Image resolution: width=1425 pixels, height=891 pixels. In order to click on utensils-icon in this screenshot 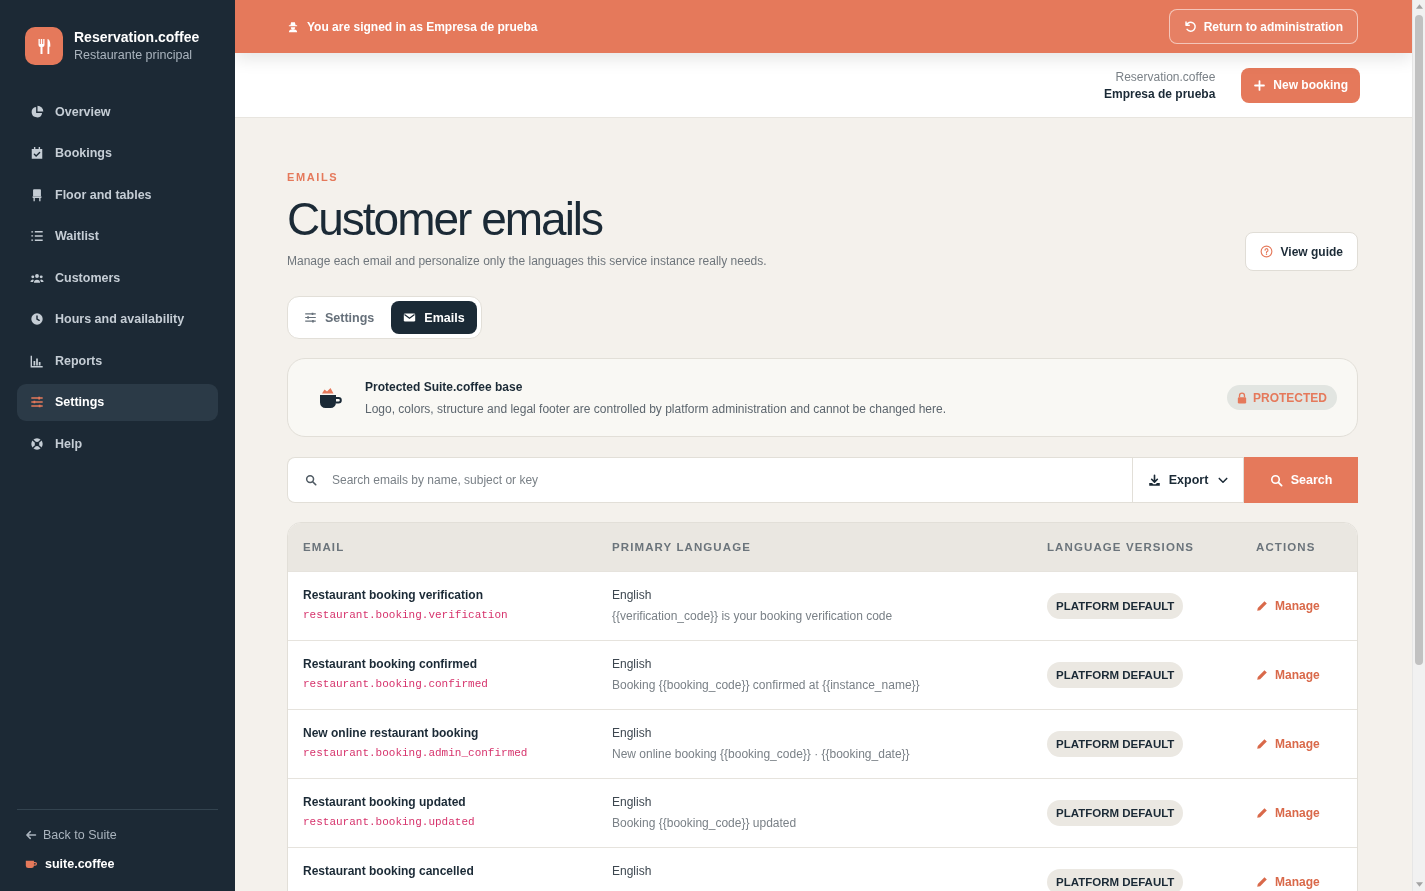, I will do `click(44, 46)`.